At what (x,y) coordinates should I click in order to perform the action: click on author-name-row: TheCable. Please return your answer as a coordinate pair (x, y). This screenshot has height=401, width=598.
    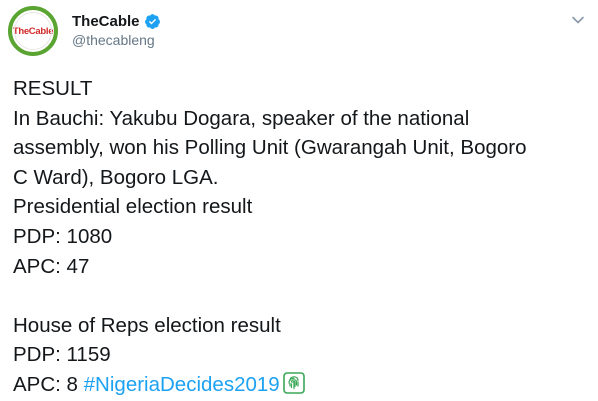
    Looking at the image, I should click on (116, 21).